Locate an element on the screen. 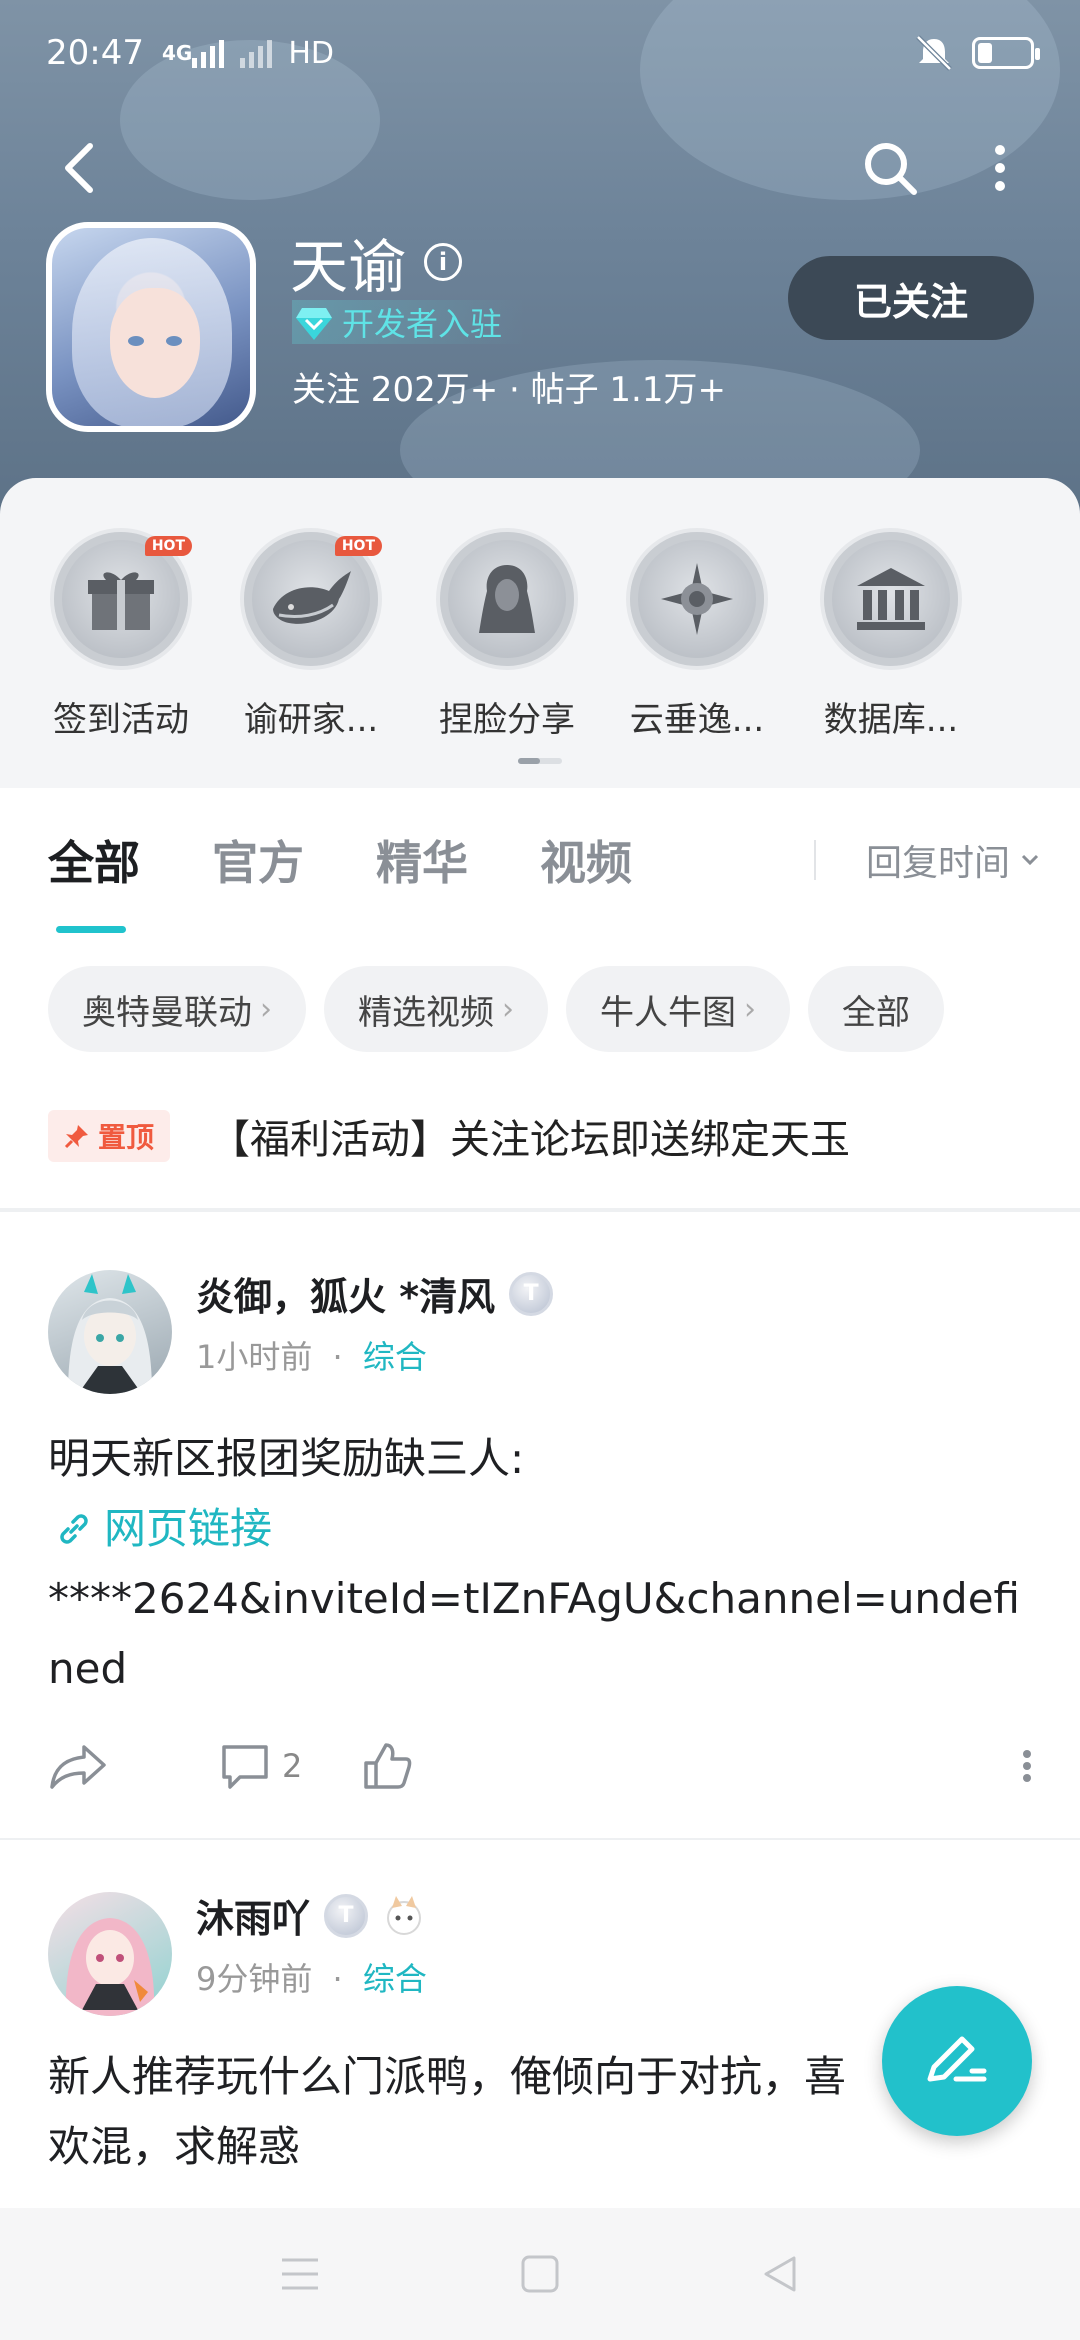  status-time: 20:47 is located at coordinates (95, 53).